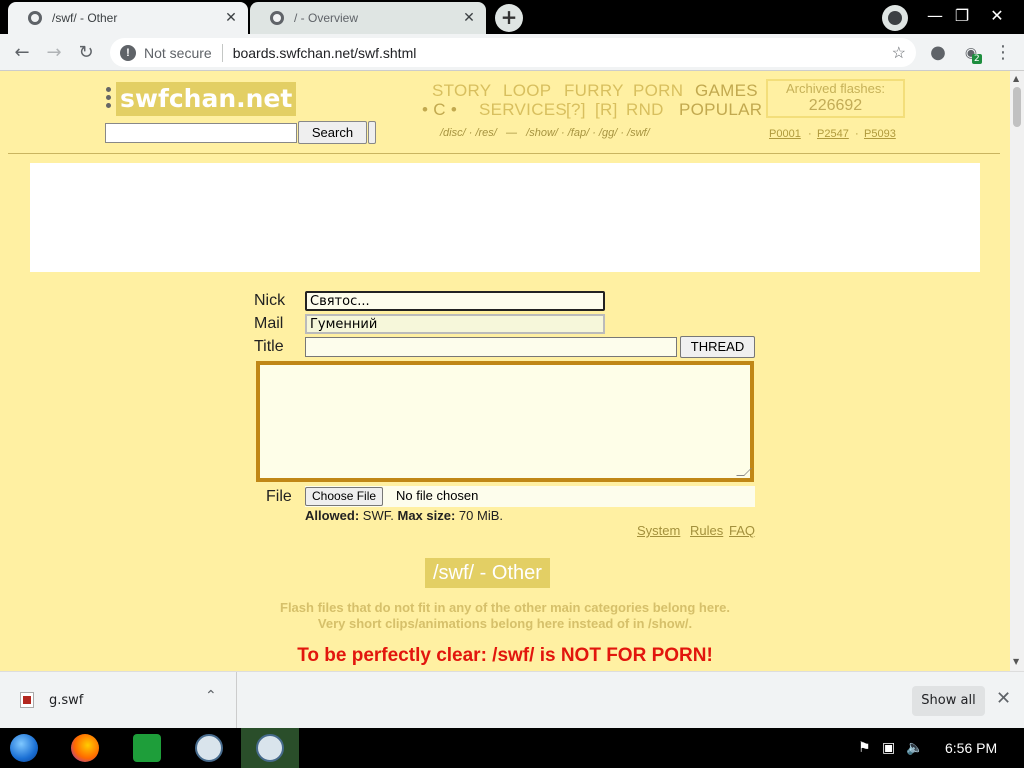 The height and width of the screenshot is (768, 1024). Describe the element at coordinates (895, 18) in the screenshot. I see `profile-download-icon` at that location.